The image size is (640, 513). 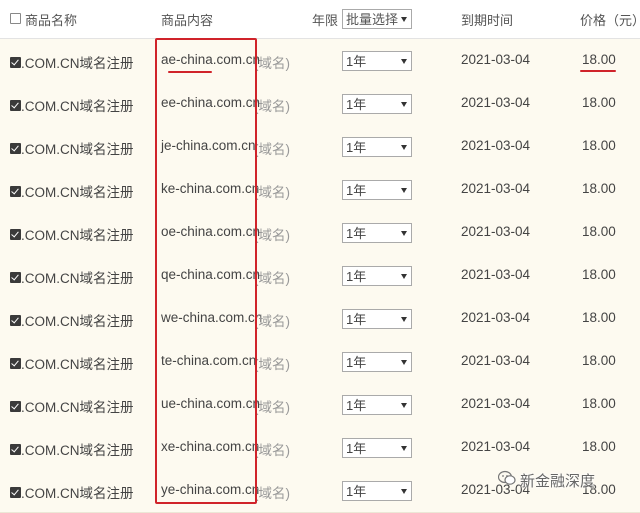 I want to click on header-price: 价格（元）, so click(x=610, y=20).